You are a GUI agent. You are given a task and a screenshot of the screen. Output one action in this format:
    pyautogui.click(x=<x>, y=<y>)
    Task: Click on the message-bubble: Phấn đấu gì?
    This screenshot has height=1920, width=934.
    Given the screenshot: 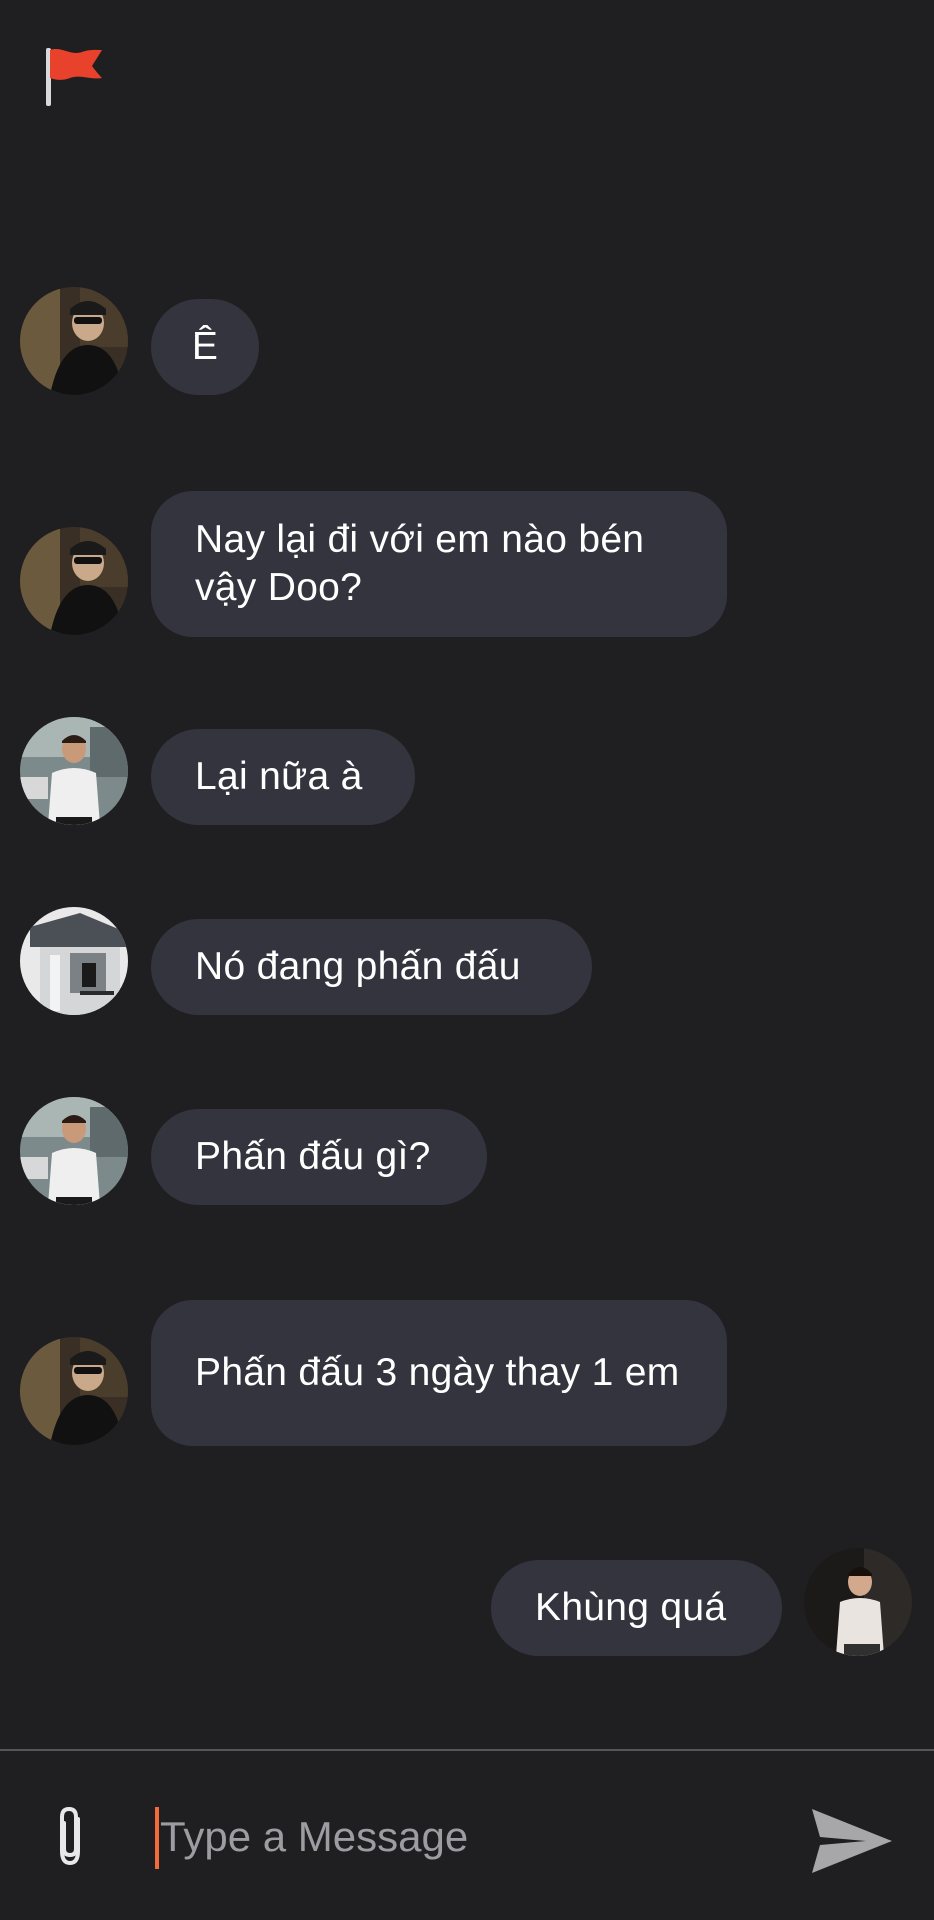 What is the action you would take?
    pyautogui.click(x=319, y=1157)
    